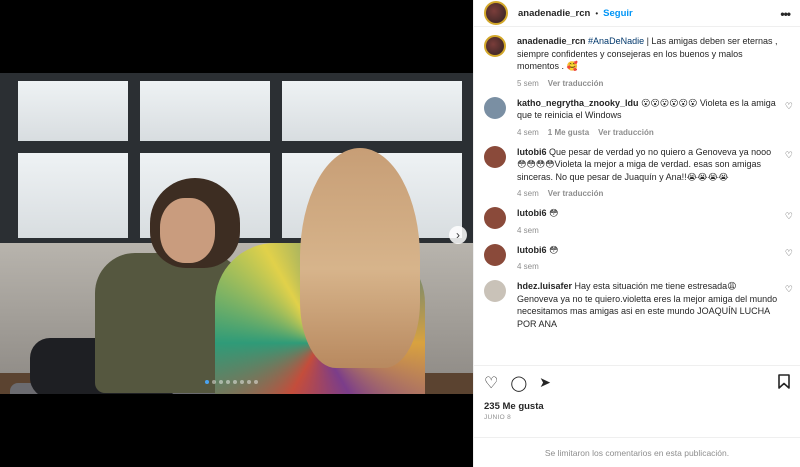 The height and width of the screenshot is (467, 800). I want to click on next-slide-button: ›, so click(458, 235).